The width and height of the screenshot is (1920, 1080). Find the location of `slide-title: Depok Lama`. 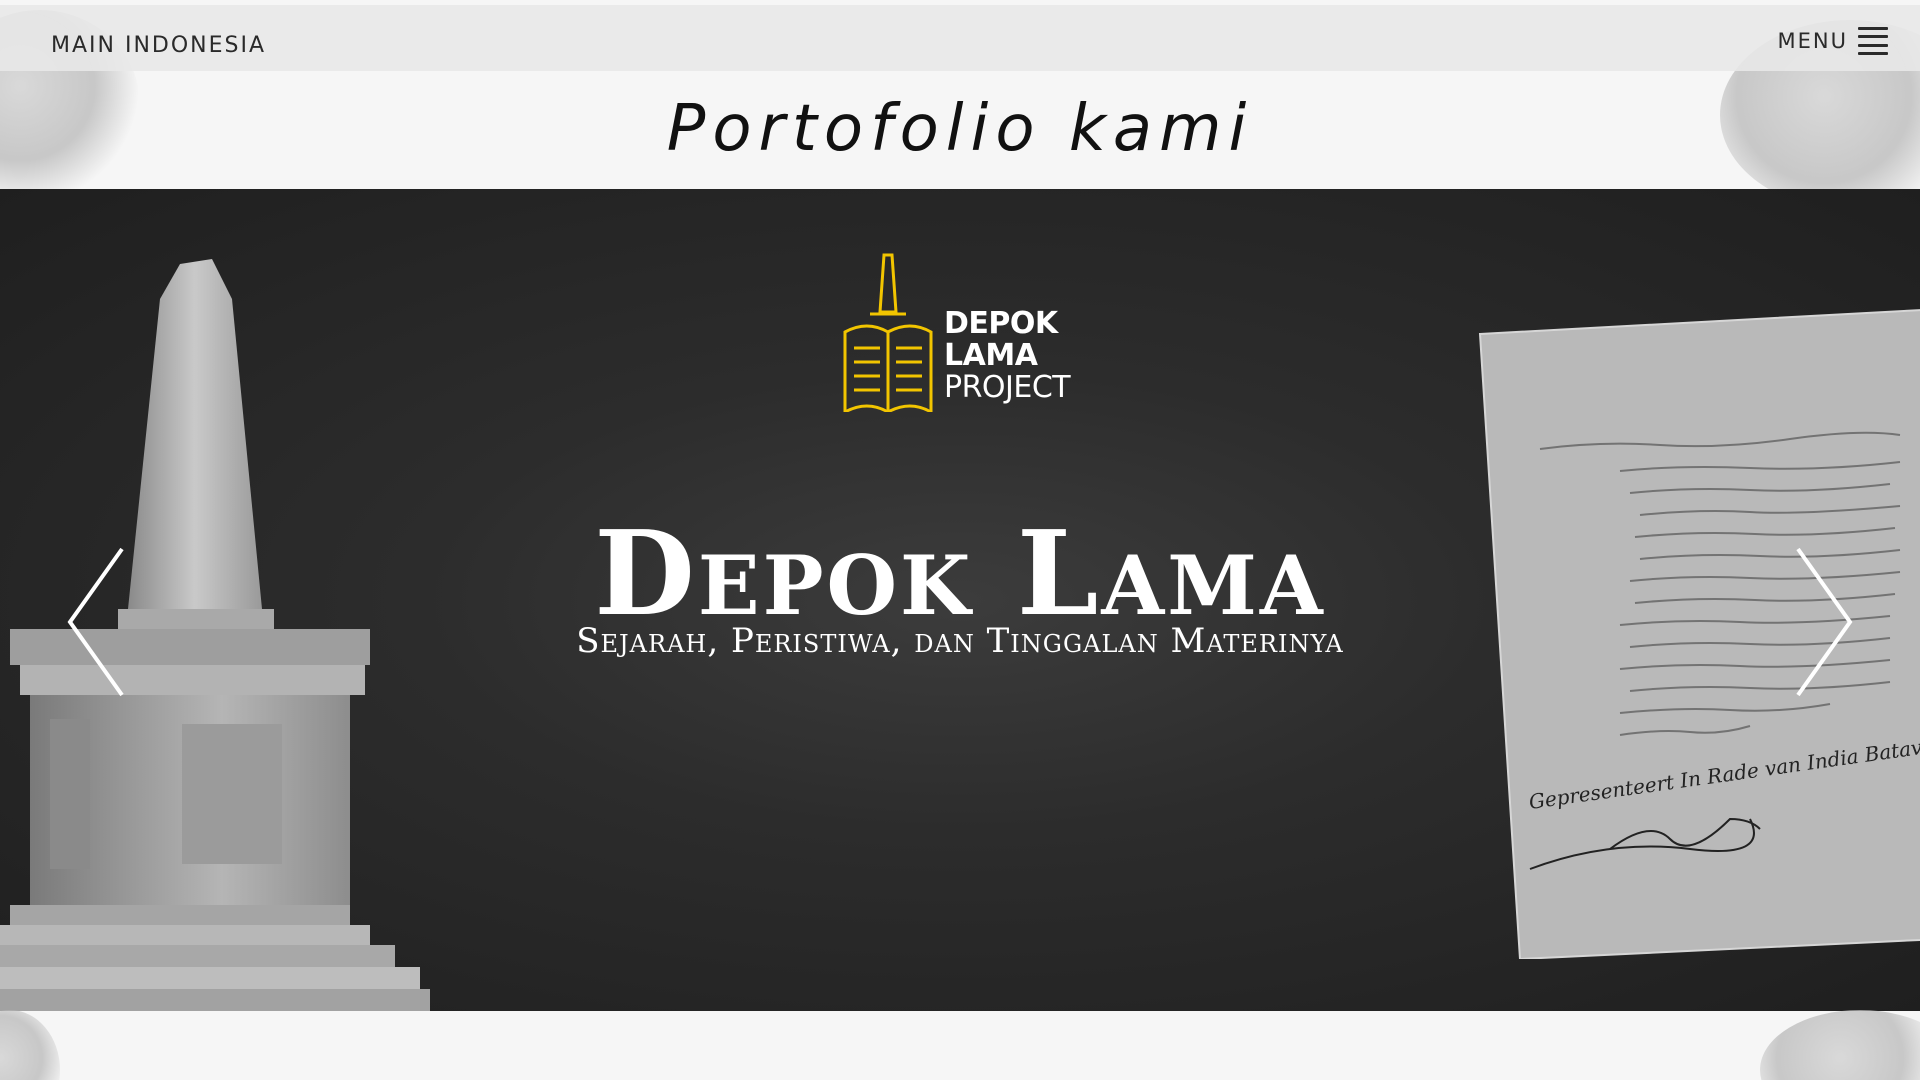

slide-title: Depok Lama is located at coordinates (960, 574).